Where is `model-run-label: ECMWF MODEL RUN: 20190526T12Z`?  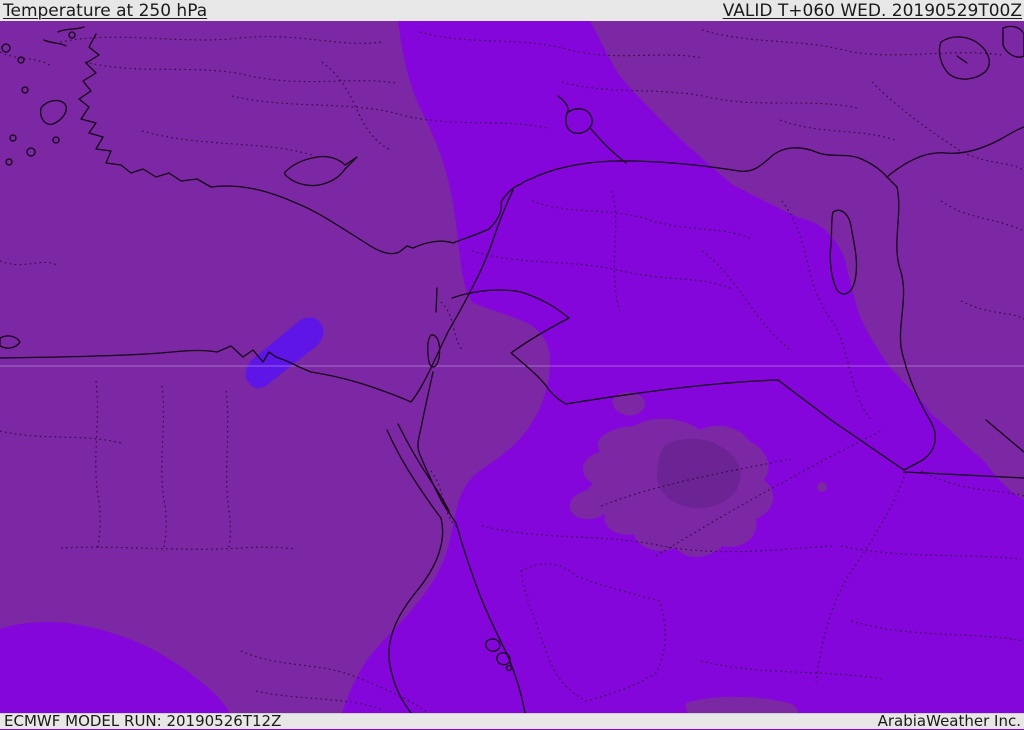
model-run-label: ECMWF MODEL RUN: 20190526T12Z is located at coordinates (143, 721).